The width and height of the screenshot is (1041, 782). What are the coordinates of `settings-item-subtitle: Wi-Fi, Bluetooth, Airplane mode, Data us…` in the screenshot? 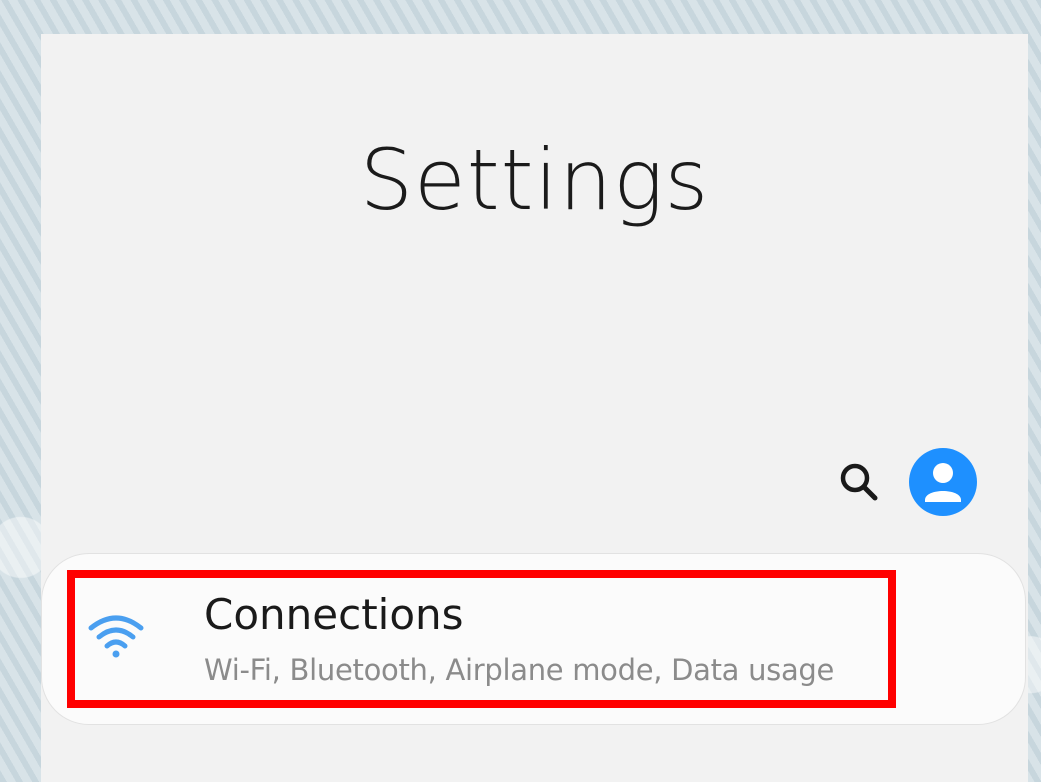 It's located at (519, 670).